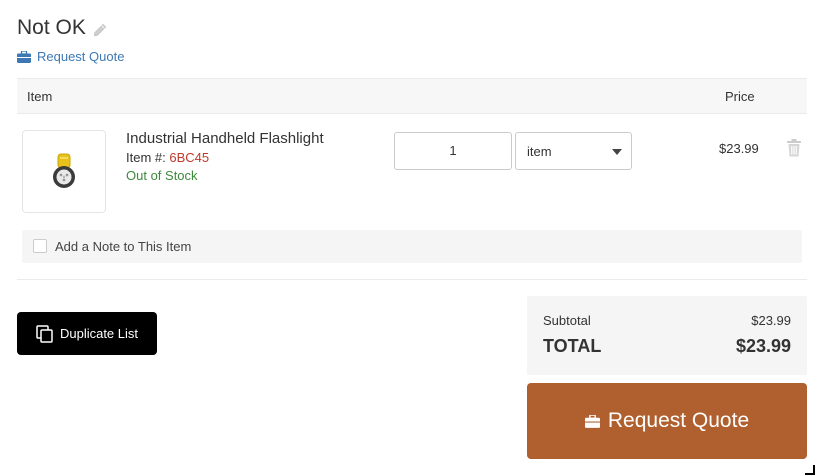 The height and width of the screenshot is (475, 815). I want to click on sku-label: Item #:, so click(146, 157).